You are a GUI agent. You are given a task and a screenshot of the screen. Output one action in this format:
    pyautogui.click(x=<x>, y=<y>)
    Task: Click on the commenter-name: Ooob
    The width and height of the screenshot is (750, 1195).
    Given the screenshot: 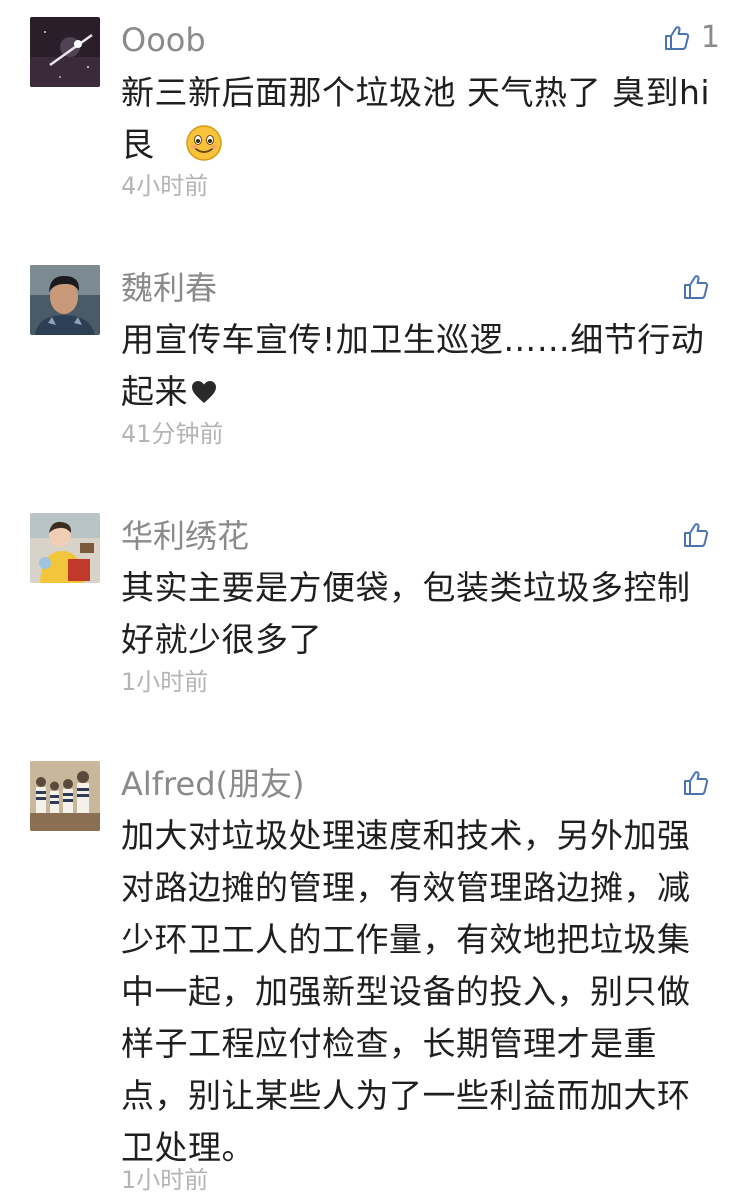 What is the action you would take?
    pyautogui.click(x=163, y=40)
    